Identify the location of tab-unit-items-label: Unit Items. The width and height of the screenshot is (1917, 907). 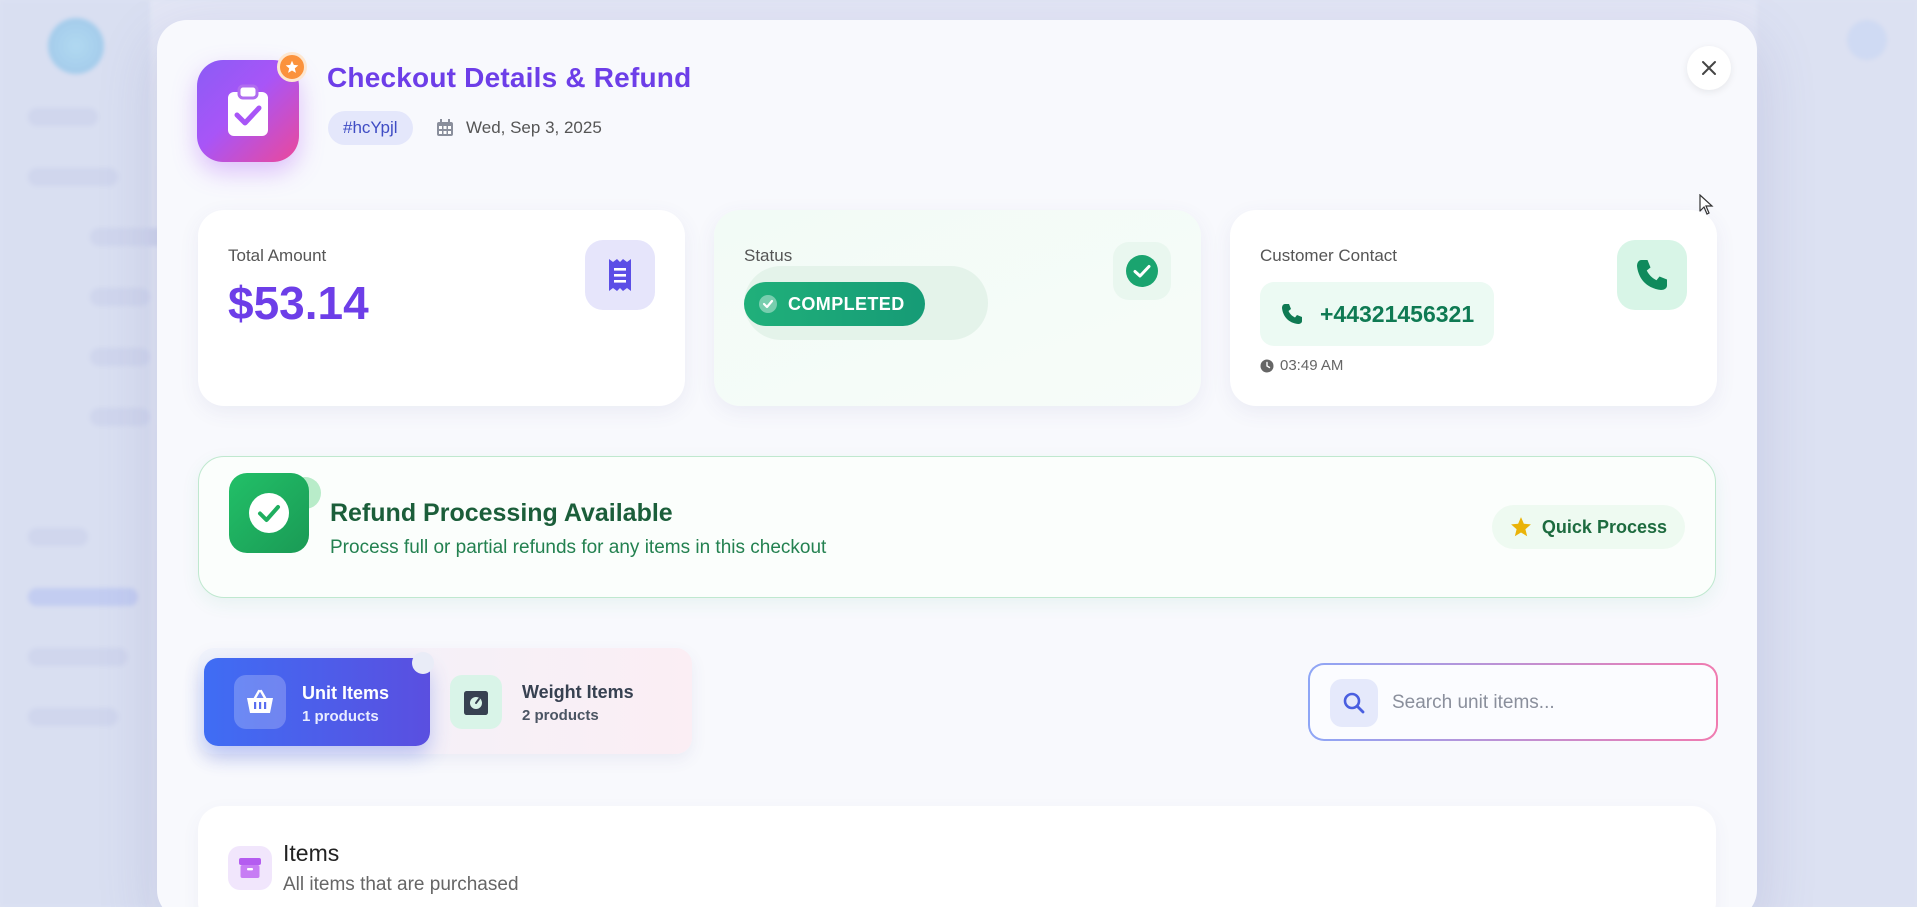
(346, 693).